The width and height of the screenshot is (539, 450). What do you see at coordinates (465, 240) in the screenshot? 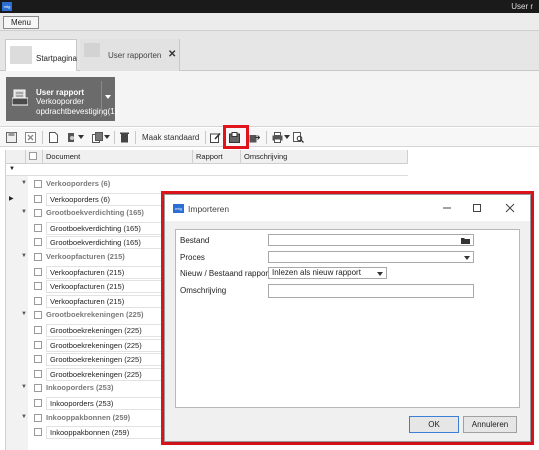
I see `folder-icon` at bounding box center [465, 240].